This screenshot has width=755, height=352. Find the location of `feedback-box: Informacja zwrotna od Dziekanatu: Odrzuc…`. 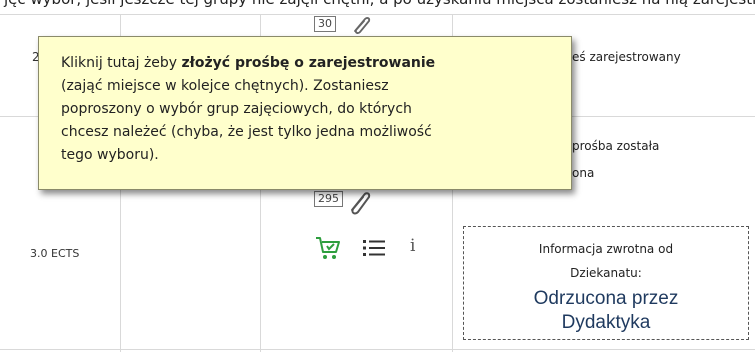

feedback-box: Informacja zwrotna od Dziekanatu: Odrzuc… is located at coordinates (606, 283).